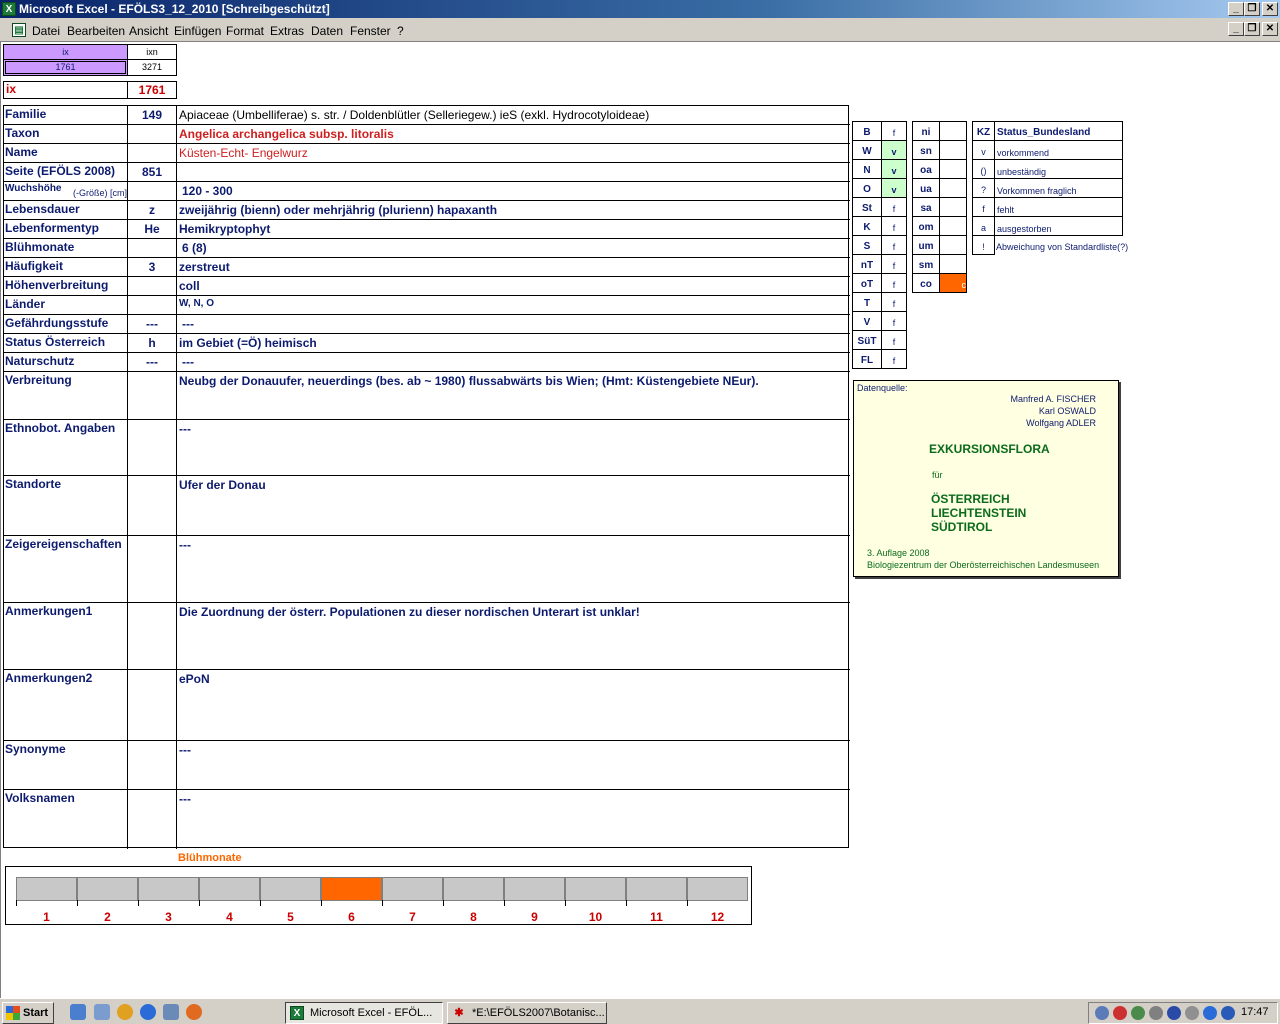 The image size is (1280, 1024). What do you see at coordinates (1228, 1013) in the screenshot?
I see `tray-globe-icon` at bounding box center [1228, 1013].